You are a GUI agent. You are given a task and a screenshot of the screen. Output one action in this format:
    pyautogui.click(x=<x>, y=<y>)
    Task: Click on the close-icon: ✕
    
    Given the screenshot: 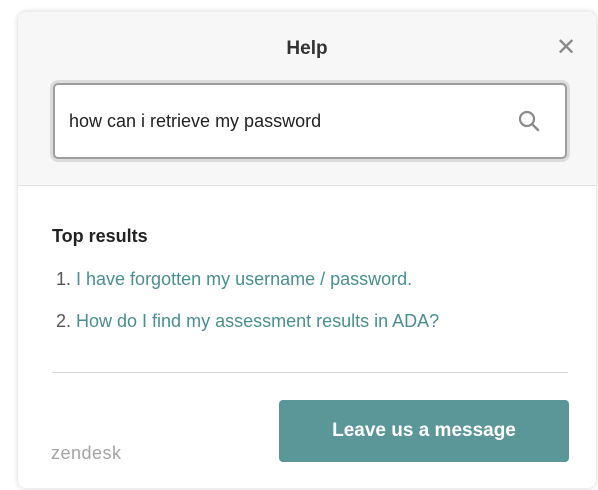 What is the action you would take?
    pyautogui.click(x=566, y=47)
    